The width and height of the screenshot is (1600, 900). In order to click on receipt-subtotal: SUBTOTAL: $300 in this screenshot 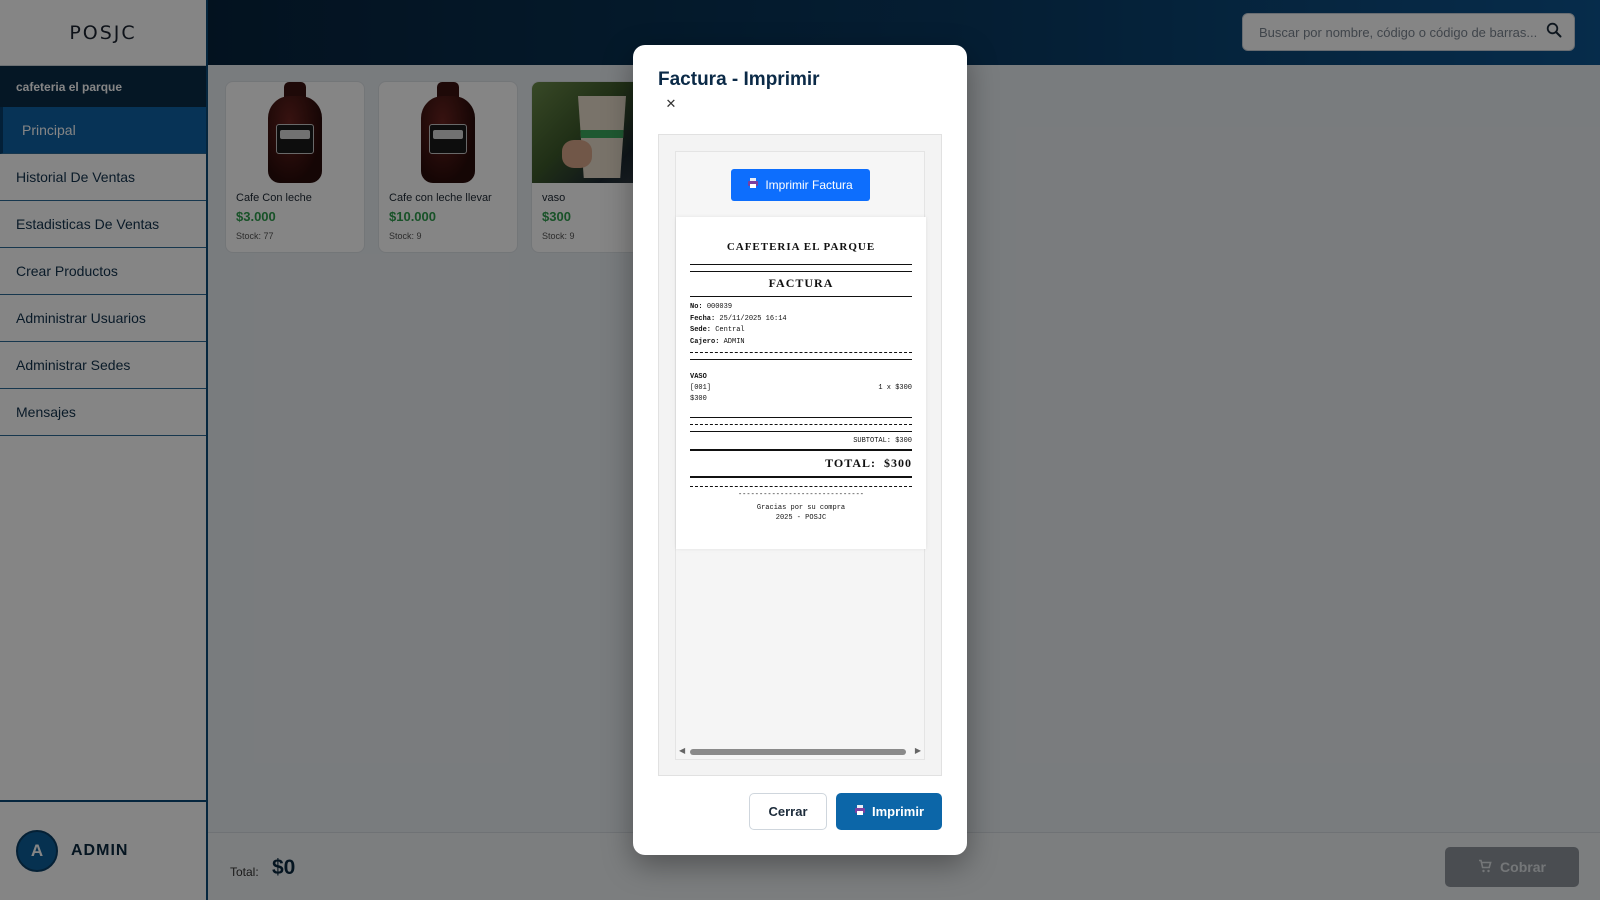, I will do `click(882, 441)`.